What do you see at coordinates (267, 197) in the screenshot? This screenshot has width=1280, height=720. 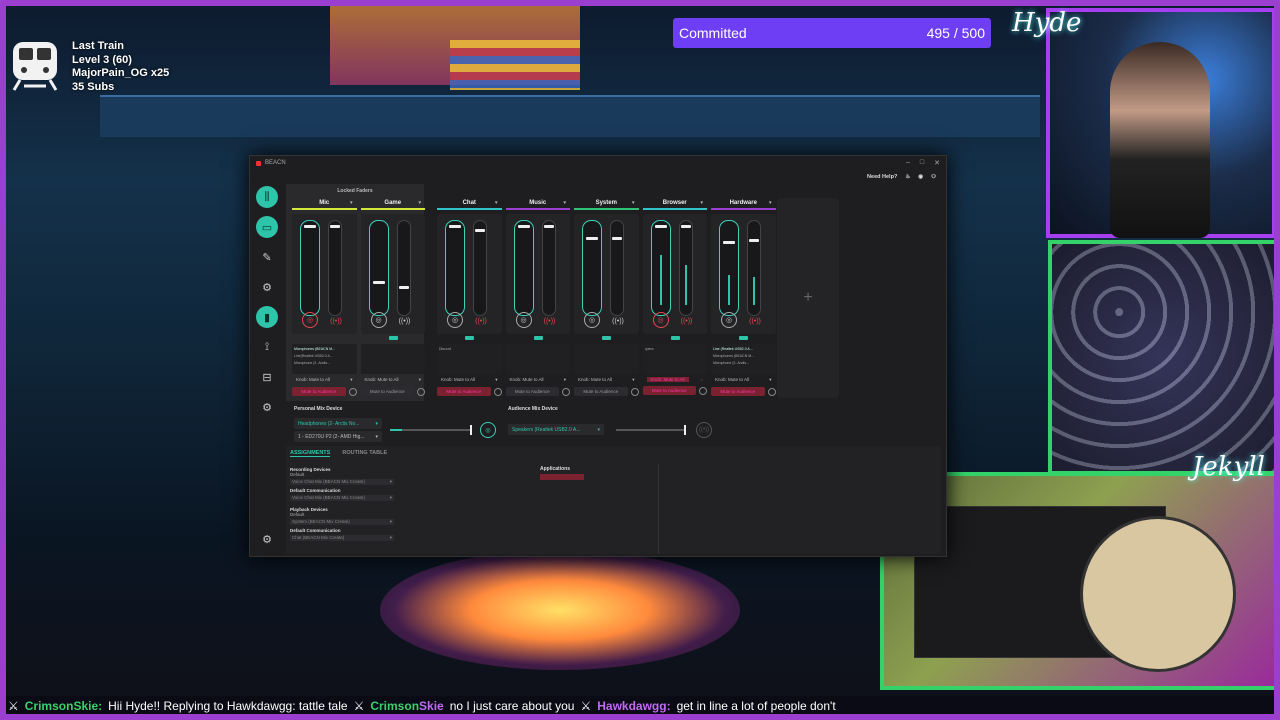 I see `mixer-nav-icon: ⫼` at bounding box center [267, 197].